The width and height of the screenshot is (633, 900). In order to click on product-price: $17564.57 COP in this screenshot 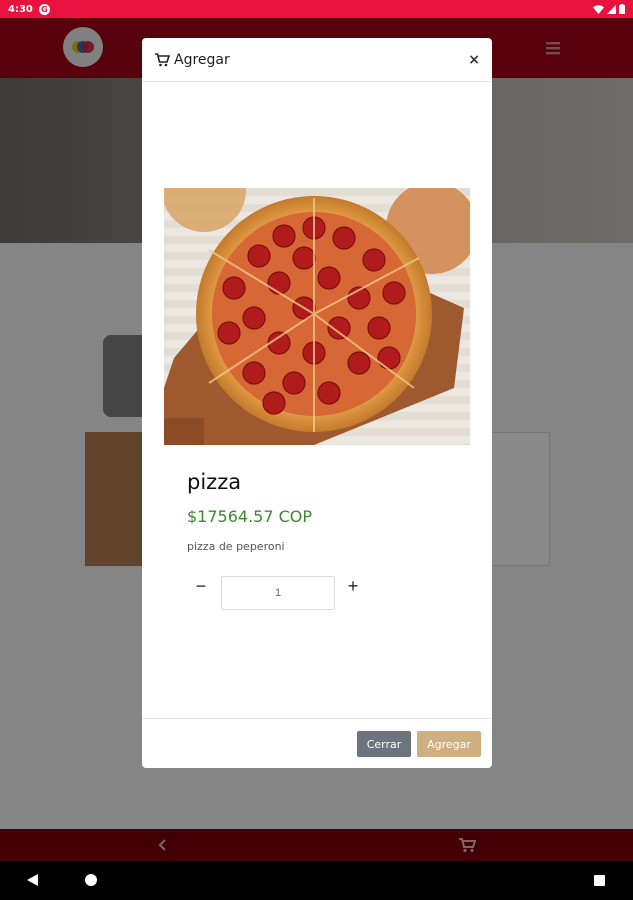, I will do `click(250, 516)`.